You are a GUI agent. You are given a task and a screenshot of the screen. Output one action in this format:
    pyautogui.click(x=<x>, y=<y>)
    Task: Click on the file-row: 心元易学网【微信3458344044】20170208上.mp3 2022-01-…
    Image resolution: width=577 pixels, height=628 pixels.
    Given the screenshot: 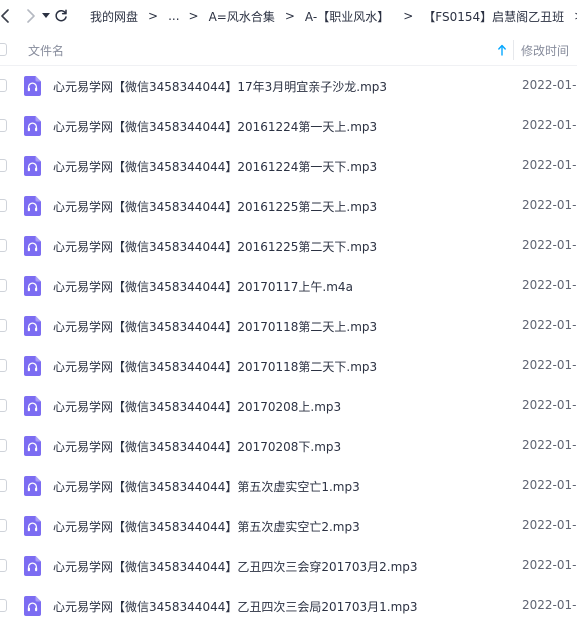 What is the action you would take?
    pyautogui.click(x=288, y=406)
    